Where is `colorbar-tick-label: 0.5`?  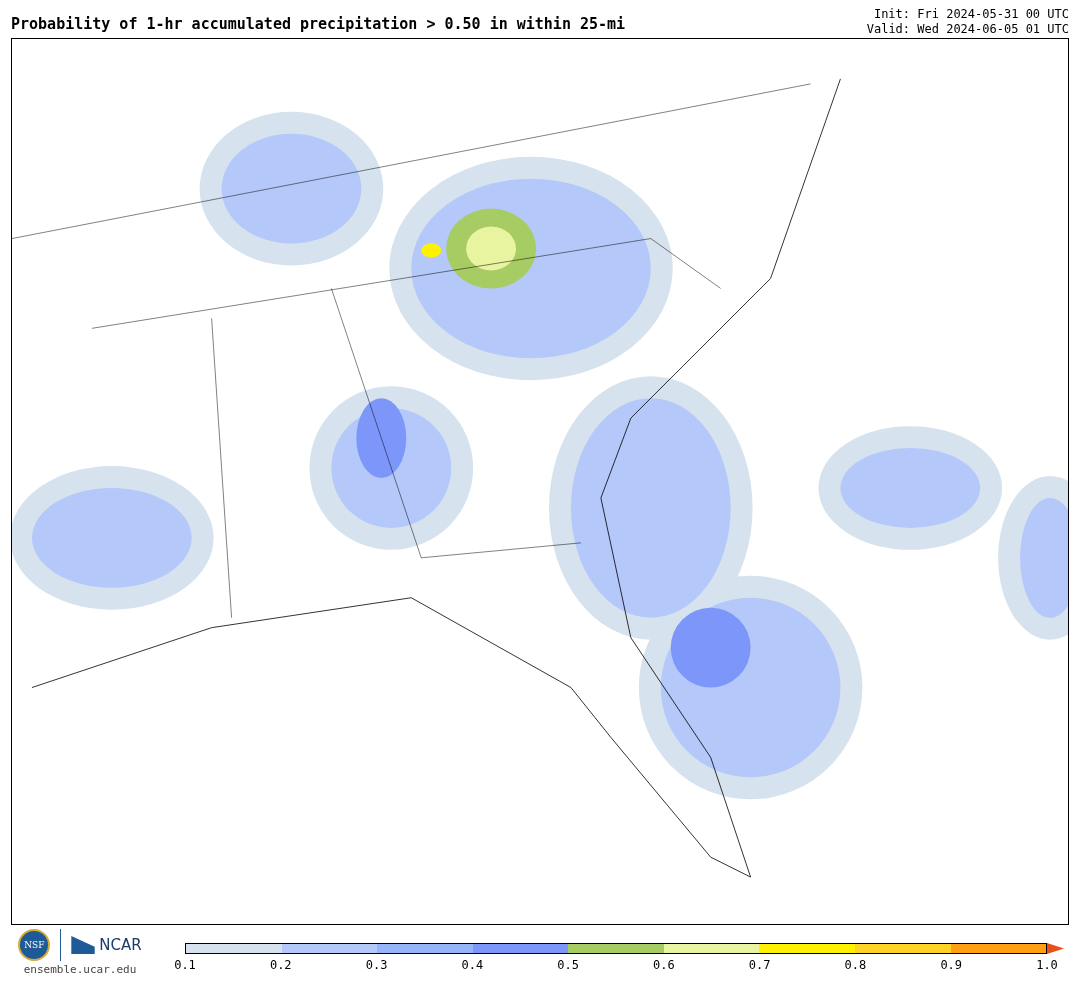 colorbar-tick-label: 0.5 is located at coordinates (568, 965).